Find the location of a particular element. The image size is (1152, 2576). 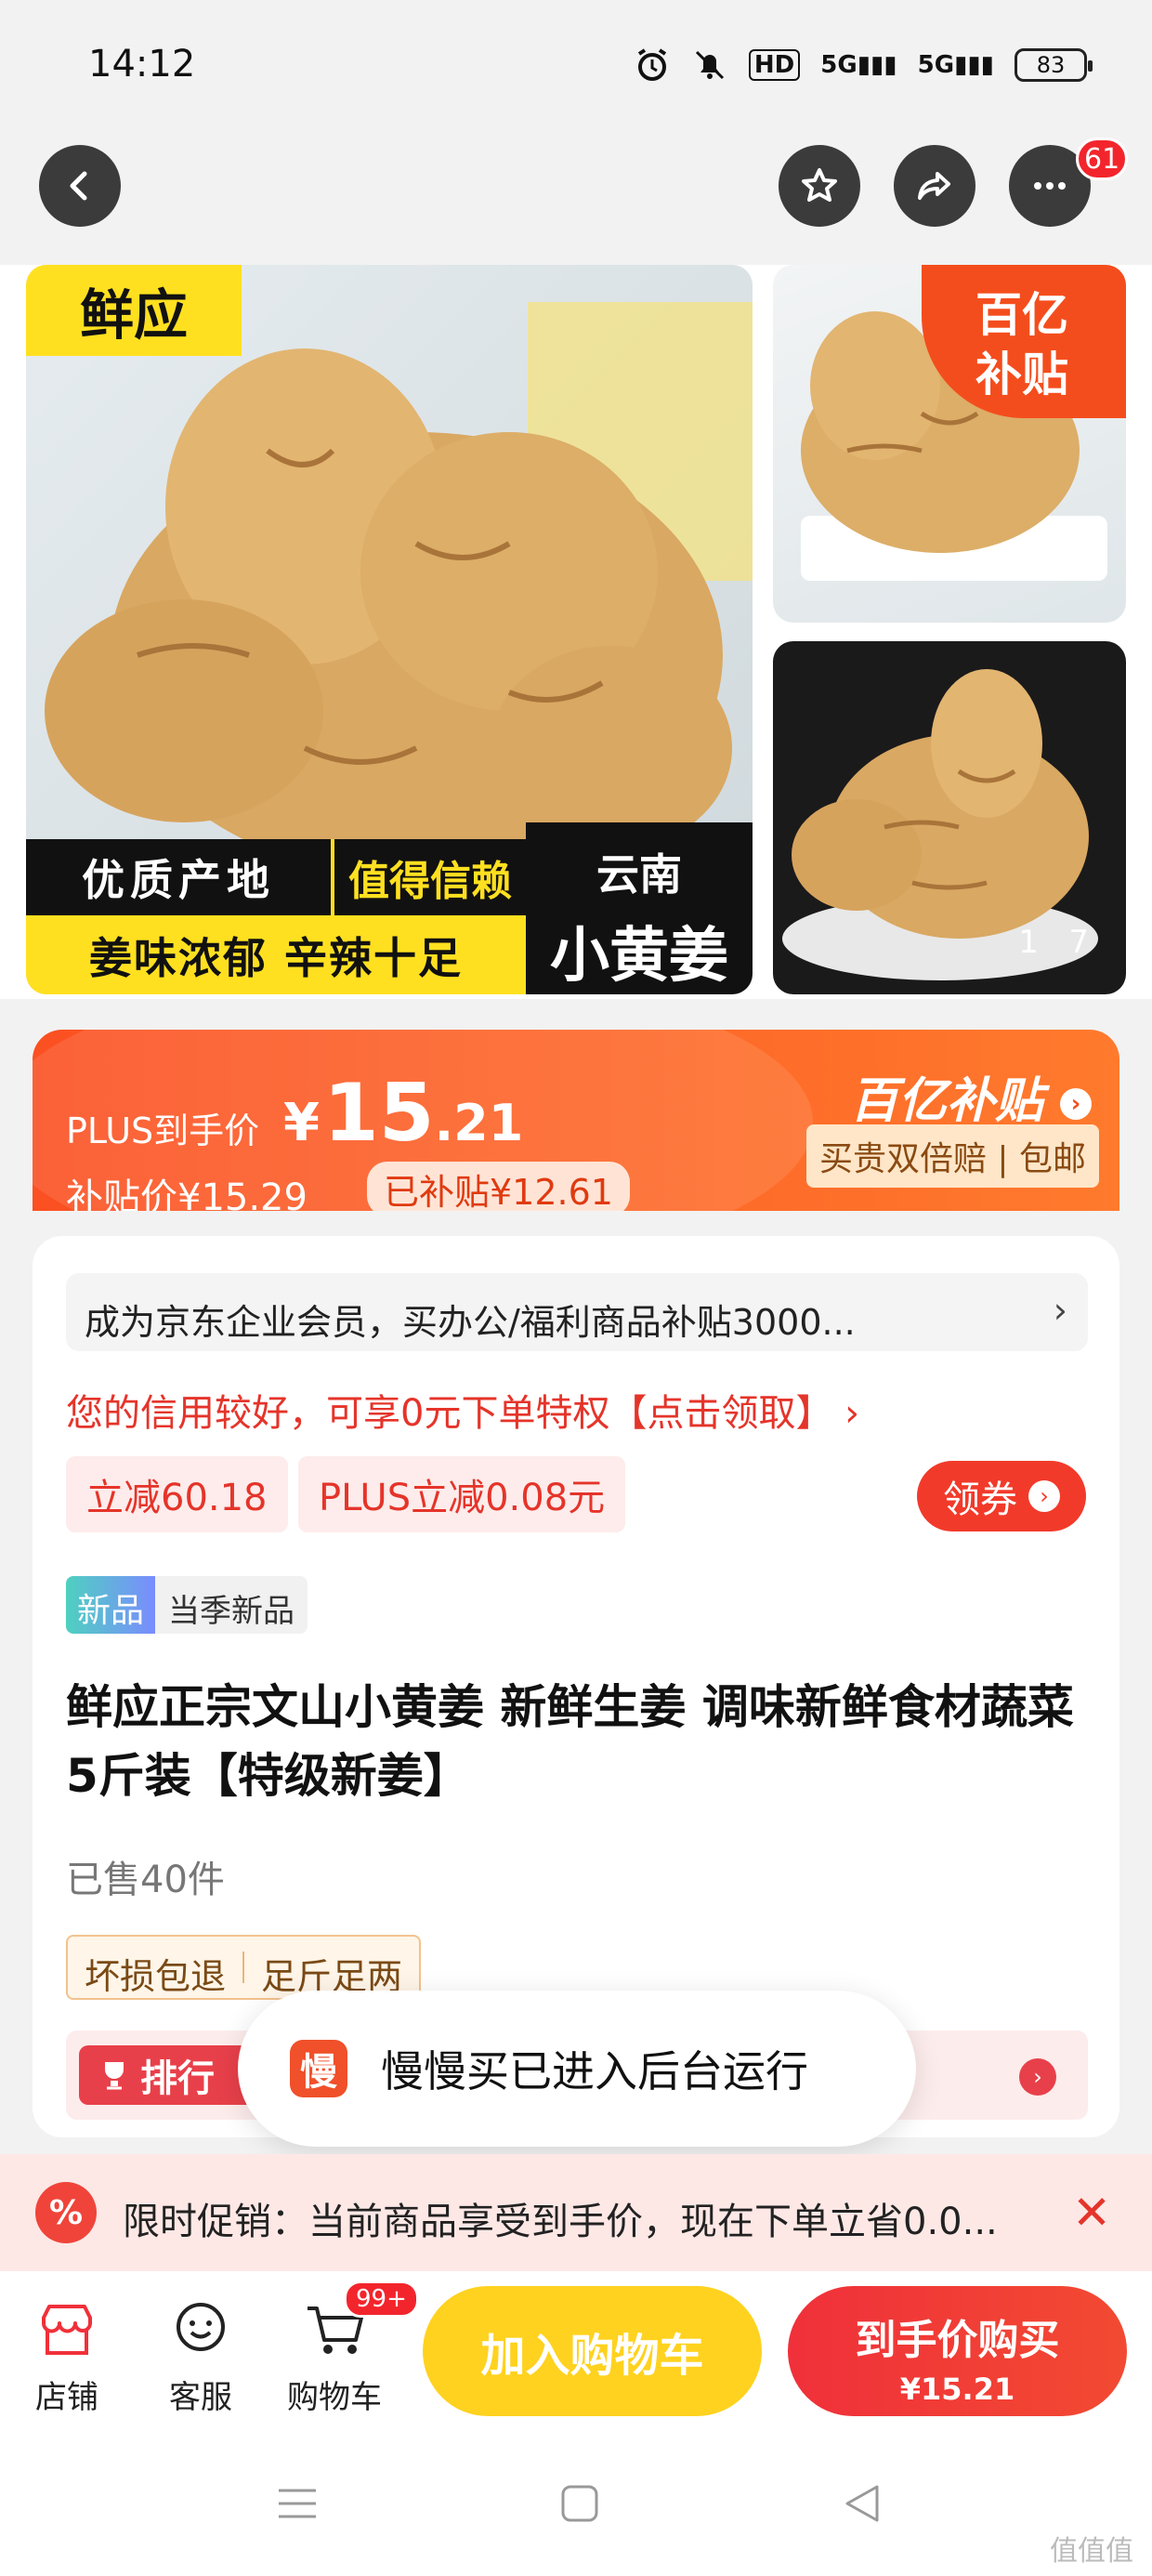

percent-icon: % is located at coordinates (66, 2212).